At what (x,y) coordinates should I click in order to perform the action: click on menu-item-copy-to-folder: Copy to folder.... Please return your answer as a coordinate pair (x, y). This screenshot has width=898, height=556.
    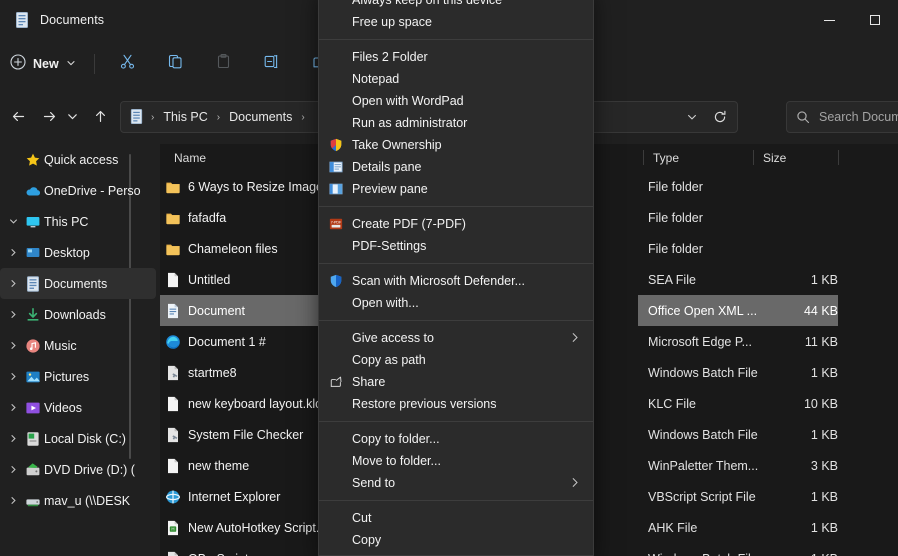
    Looking at the image, I should click on (456, 439).